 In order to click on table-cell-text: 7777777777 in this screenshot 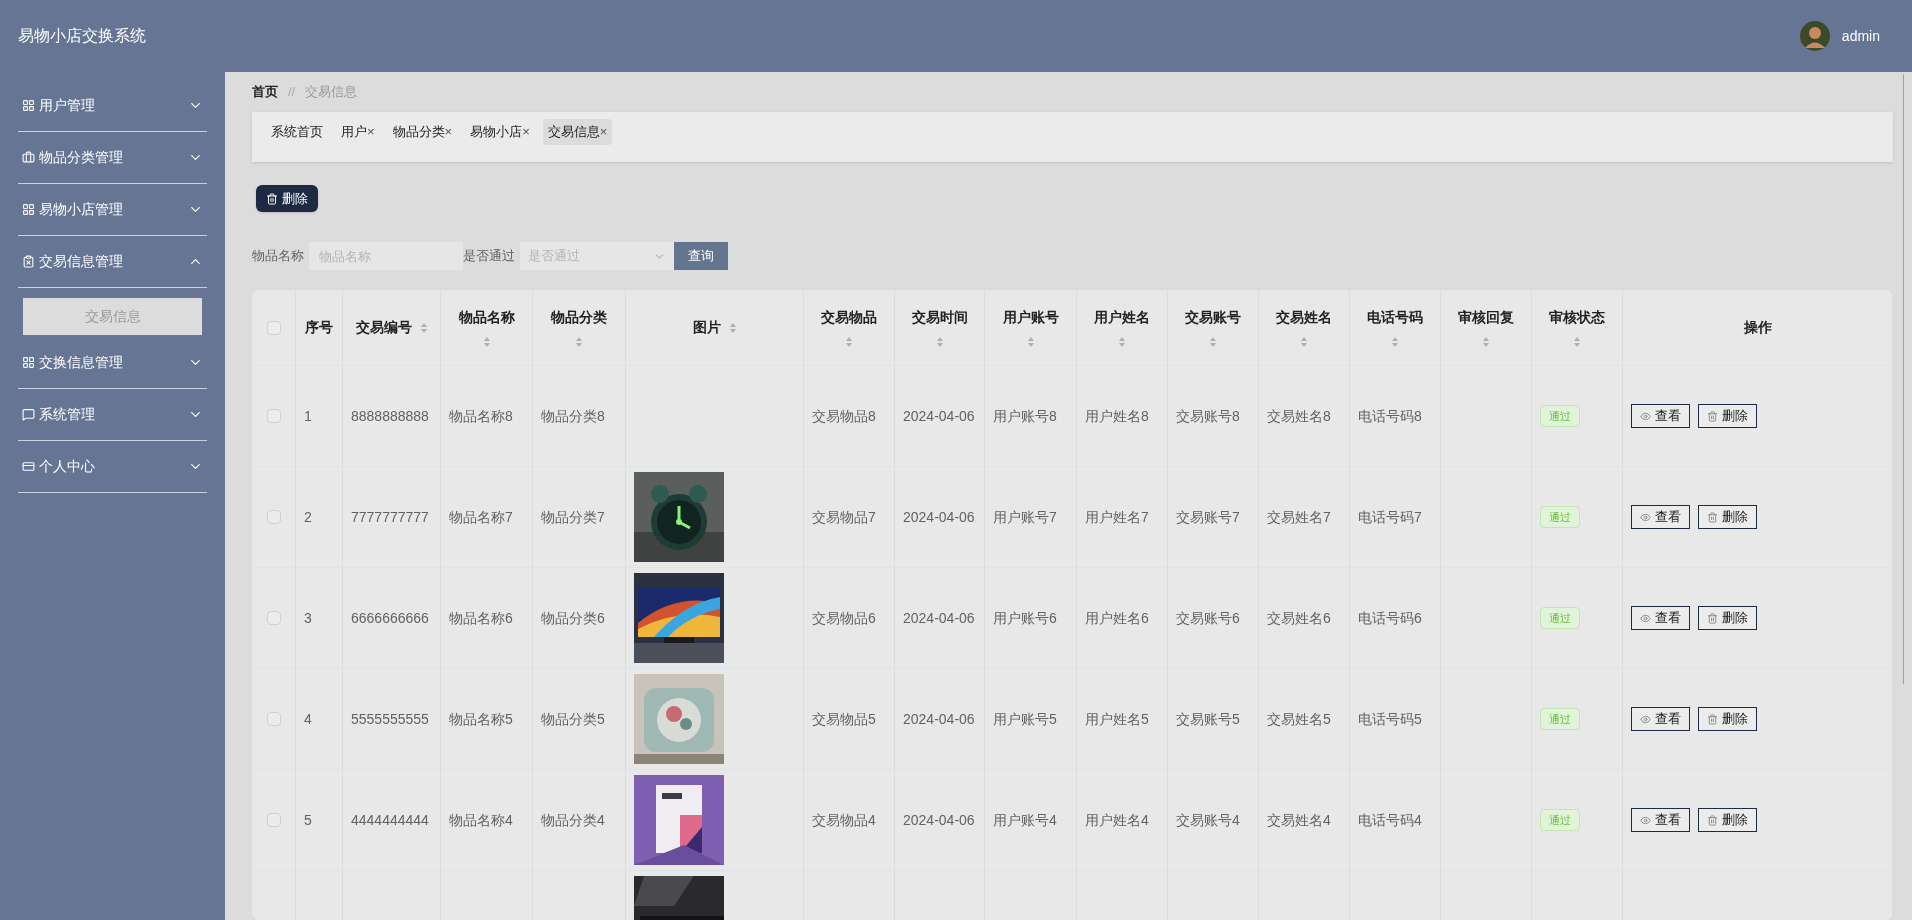, I will do `click(390, 517)`.